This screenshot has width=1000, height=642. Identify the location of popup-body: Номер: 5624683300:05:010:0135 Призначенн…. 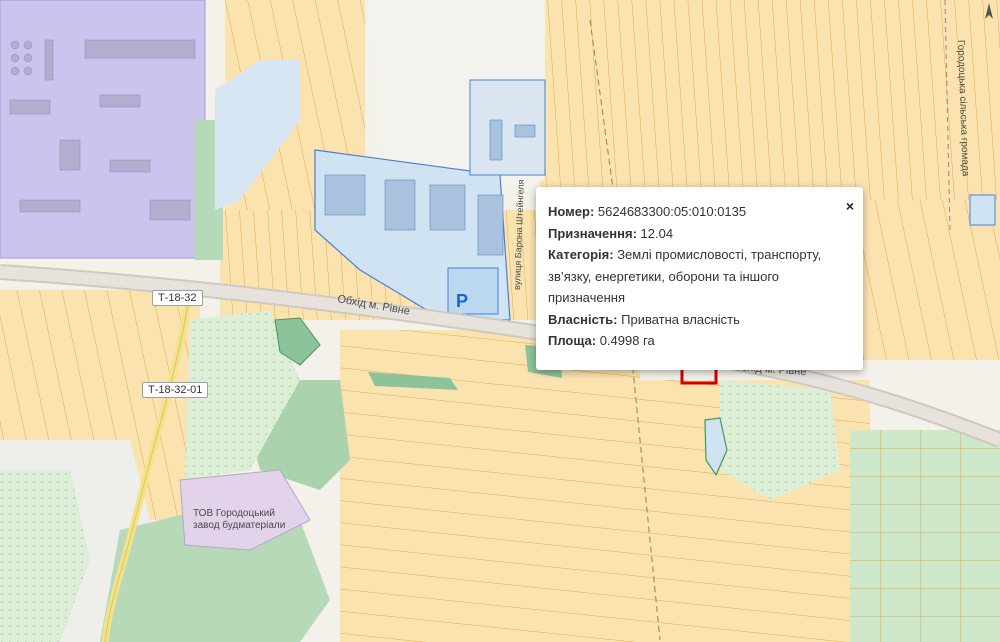
(693, 276).